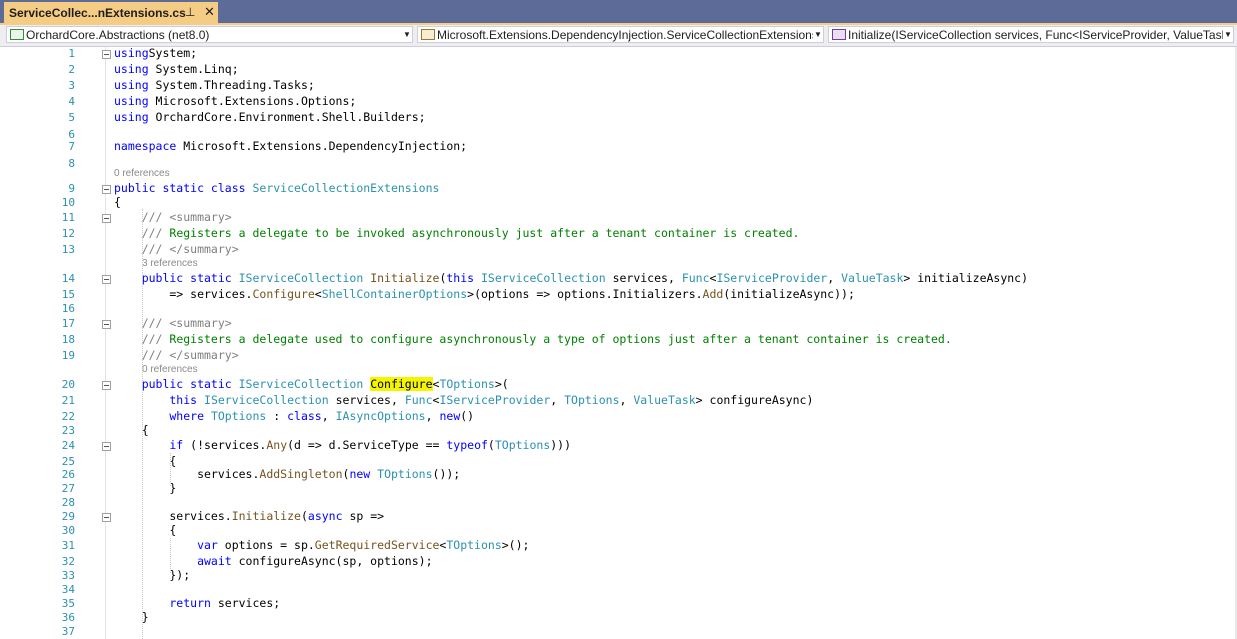 This screenshot has height=639, width=1237. What do you see at coordinates (380, 416) in the screenshot?
I see `code-token: IAsyncOptions` at bounding box center [380, 416].